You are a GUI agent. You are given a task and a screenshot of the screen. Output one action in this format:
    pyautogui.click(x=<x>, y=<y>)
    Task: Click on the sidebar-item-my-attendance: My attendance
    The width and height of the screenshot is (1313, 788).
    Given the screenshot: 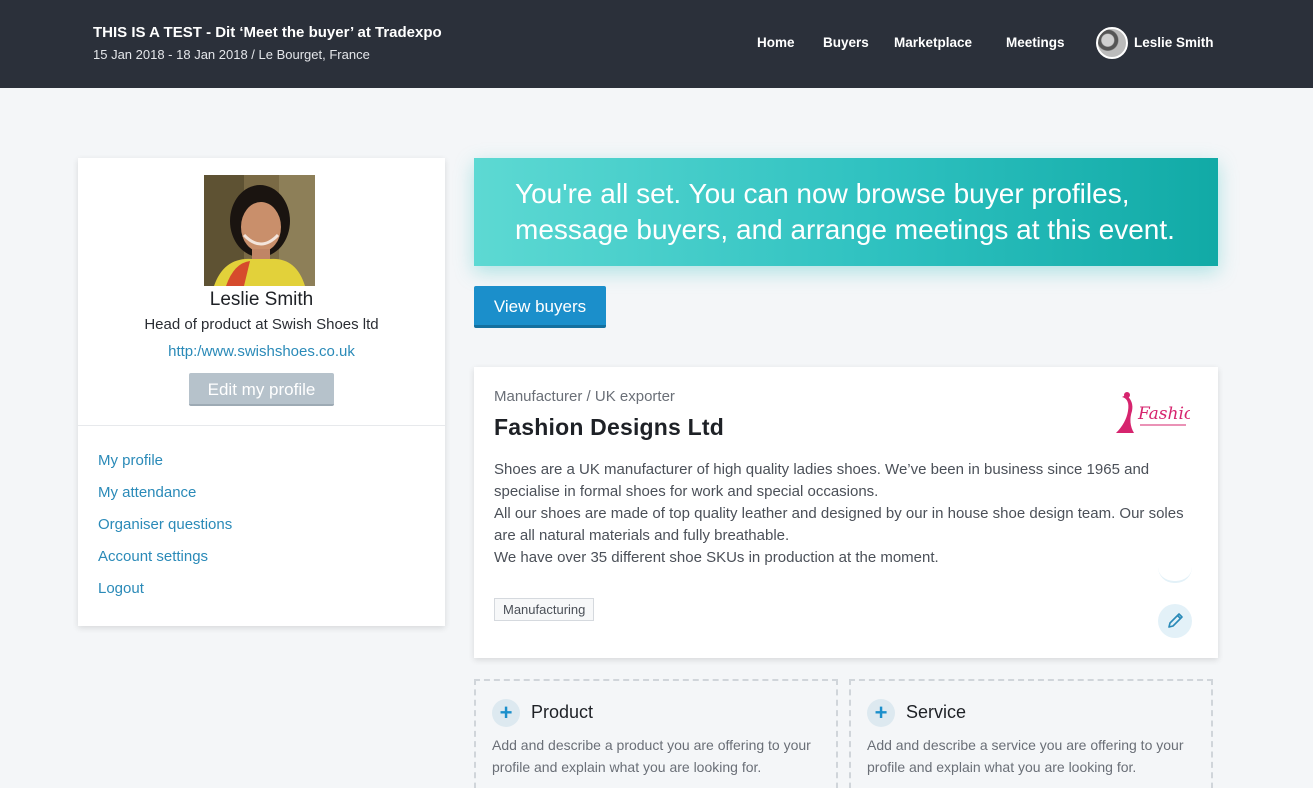 What is the action you would take?
    pyautogui.click(x=147, y=492)
    